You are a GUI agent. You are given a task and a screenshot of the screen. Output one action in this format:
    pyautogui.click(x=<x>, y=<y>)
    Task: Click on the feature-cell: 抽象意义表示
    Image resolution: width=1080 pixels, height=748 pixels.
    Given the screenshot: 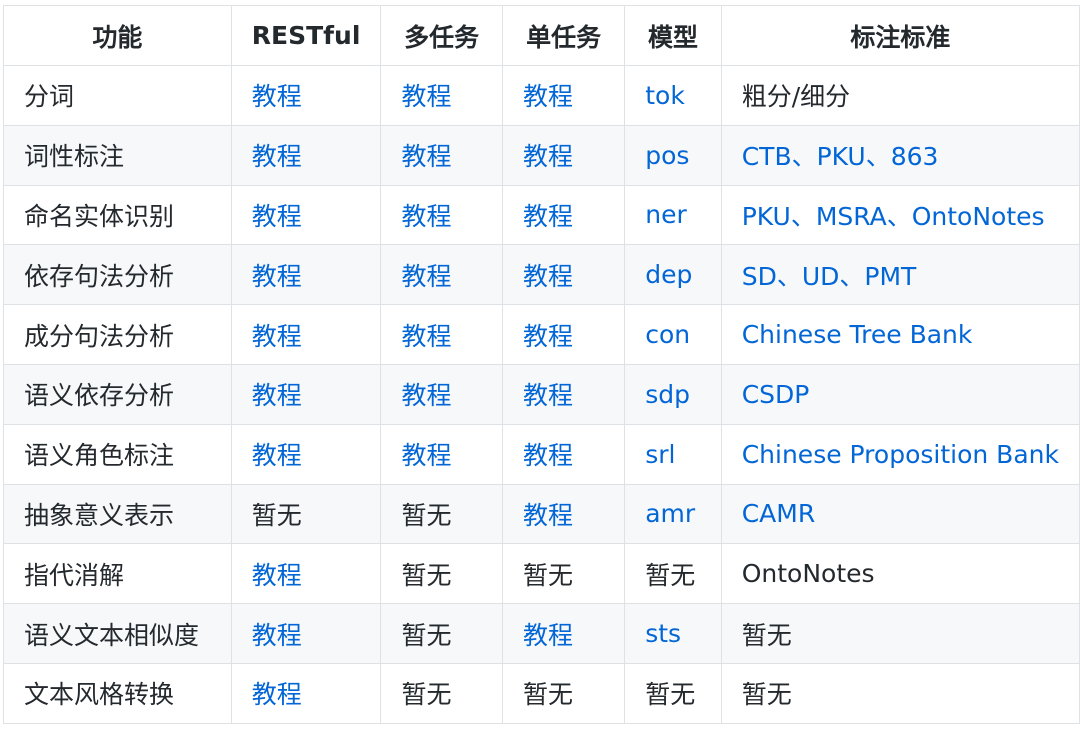 What is the action you would take?
    pyautogui.click(x=117, y=514)
    